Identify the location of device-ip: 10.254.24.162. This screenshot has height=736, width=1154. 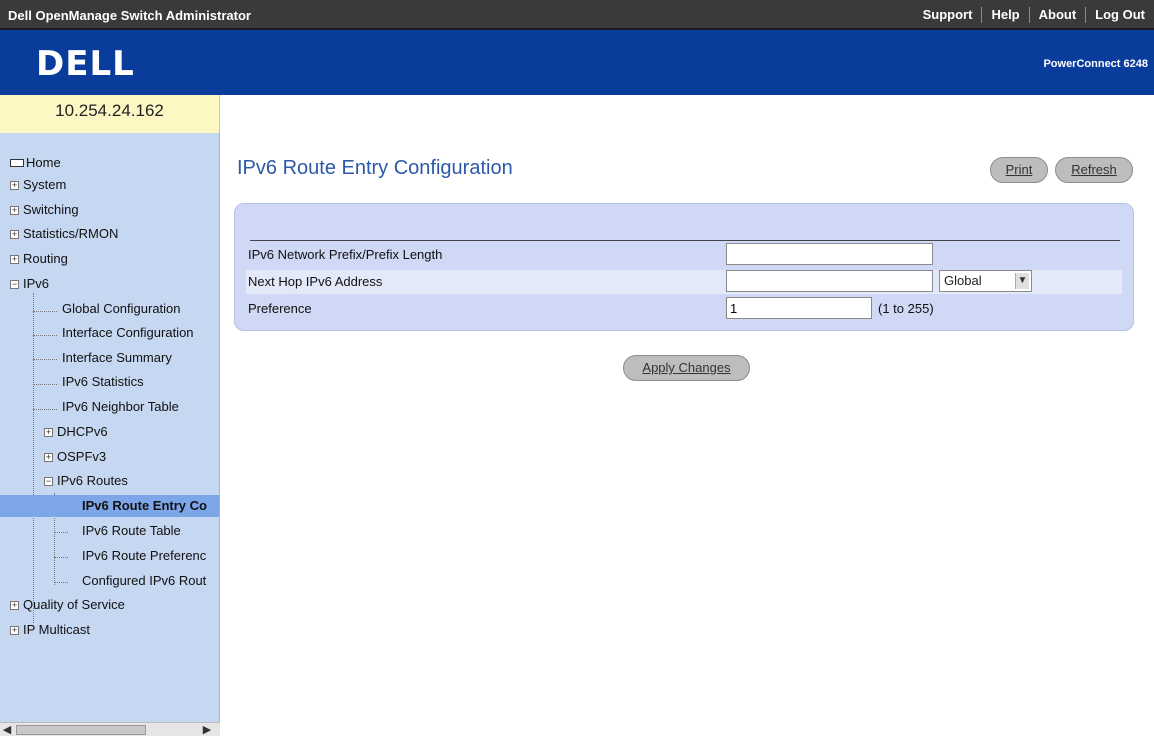
(110, 114).